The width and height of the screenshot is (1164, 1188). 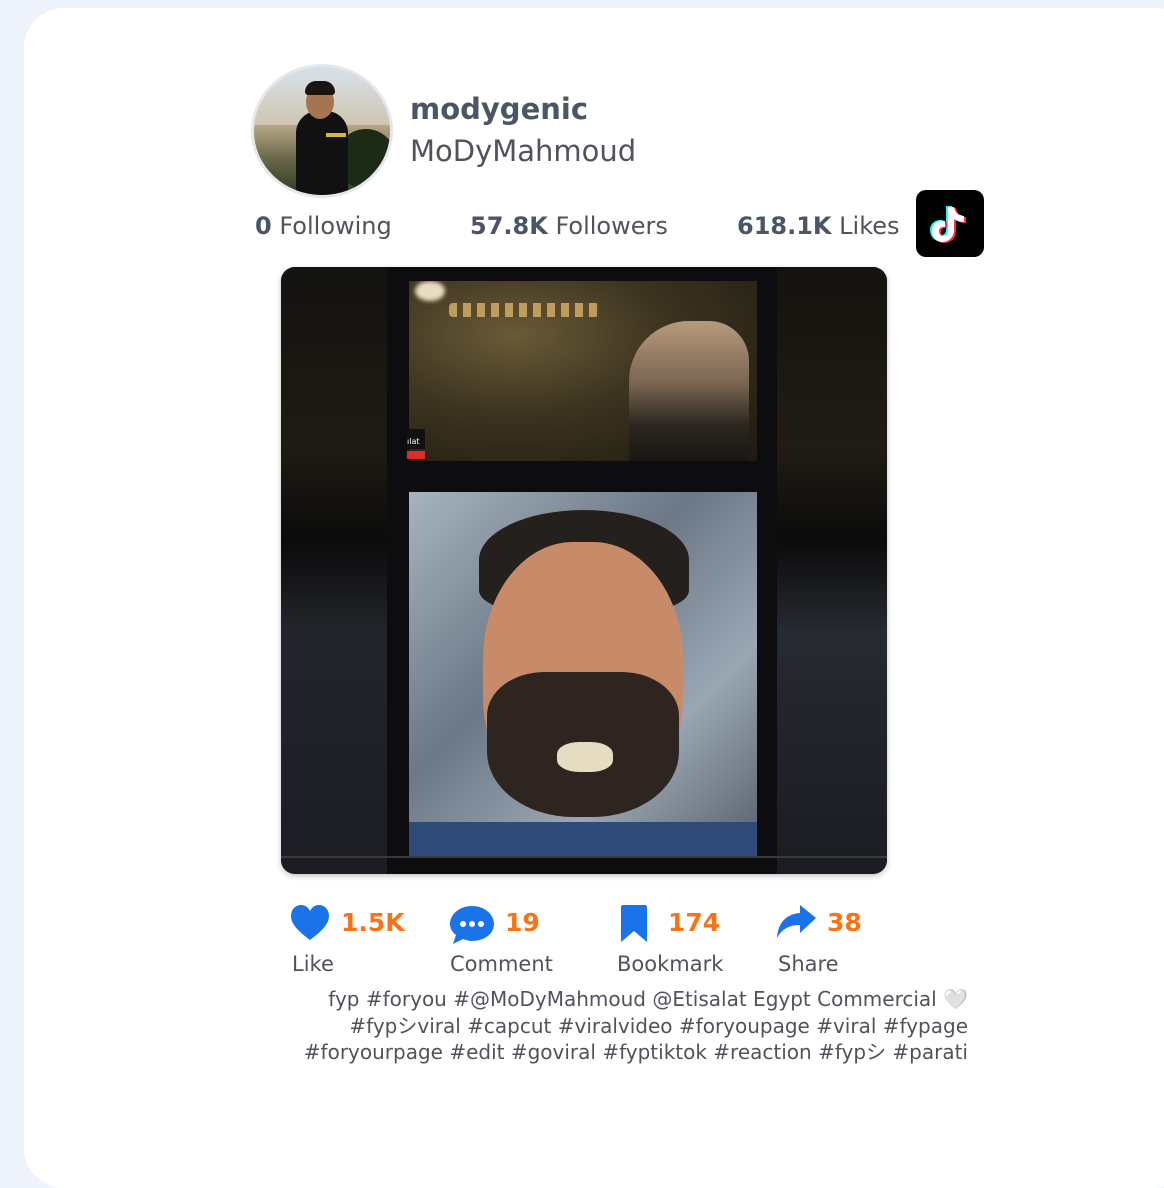 I want to click on following-label: Following, so click(x=335, y=226).